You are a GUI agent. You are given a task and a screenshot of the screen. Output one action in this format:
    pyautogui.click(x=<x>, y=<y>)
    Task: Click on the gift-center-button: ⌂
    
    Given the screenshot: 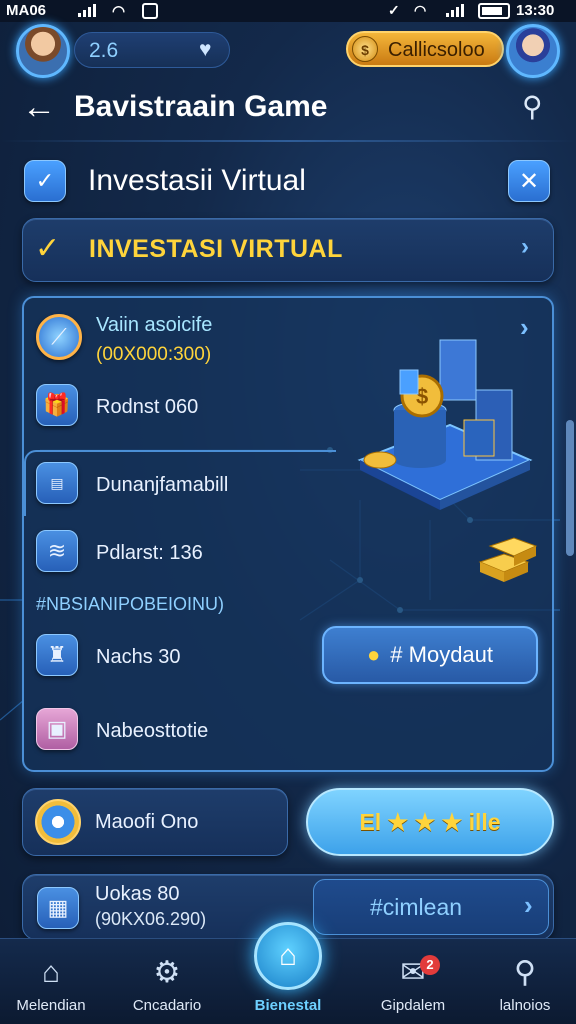 What is the action you would take?
    pyautogui.click(x=288, y=956)
    